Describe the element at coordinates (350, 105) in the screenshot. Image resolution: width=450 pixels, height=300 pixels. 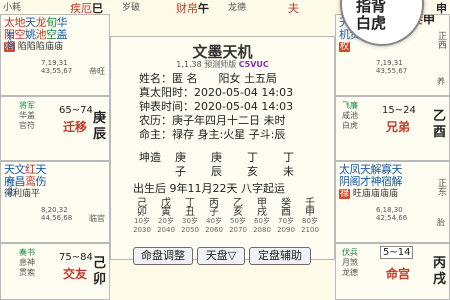
I see `minor-star: 飞廉` at that location.